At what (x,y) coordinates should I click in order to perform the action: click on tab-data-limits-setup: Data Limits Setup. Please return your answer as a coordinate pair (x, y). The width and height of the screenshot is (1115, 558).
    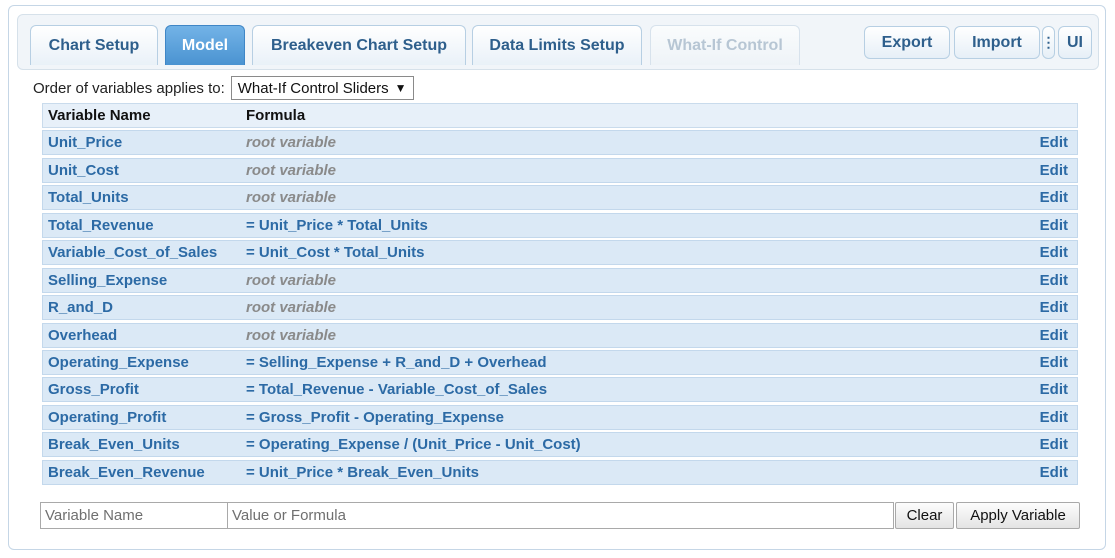
    Looking at the image, I should click on (557, 45).